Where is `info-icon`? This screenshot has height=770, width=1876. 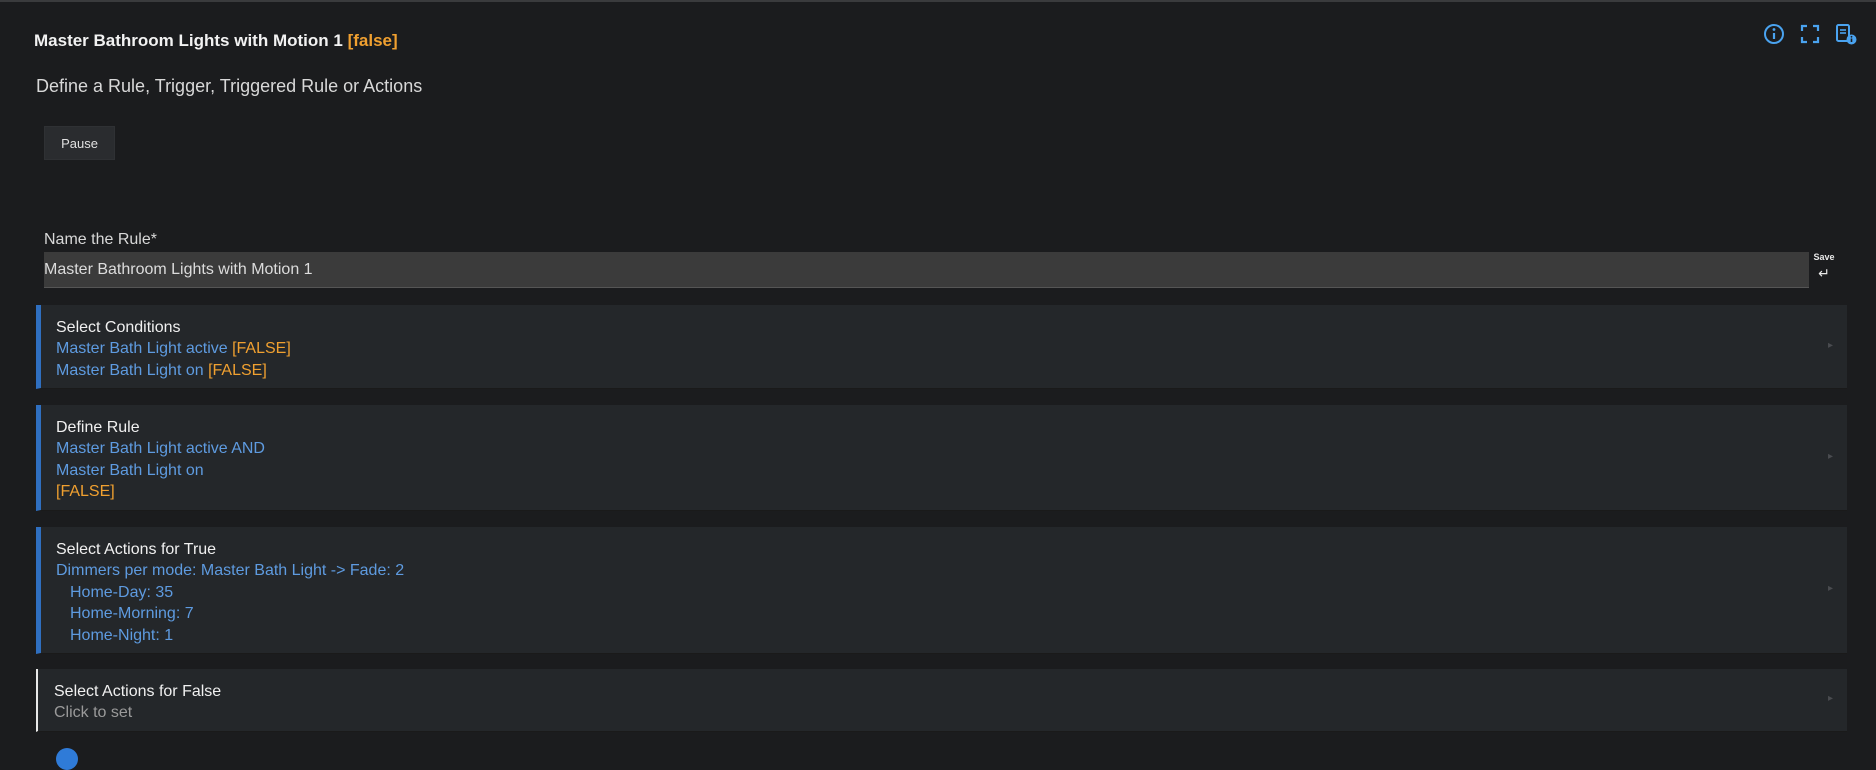
info-icon is located at coordinates (1774, 34).